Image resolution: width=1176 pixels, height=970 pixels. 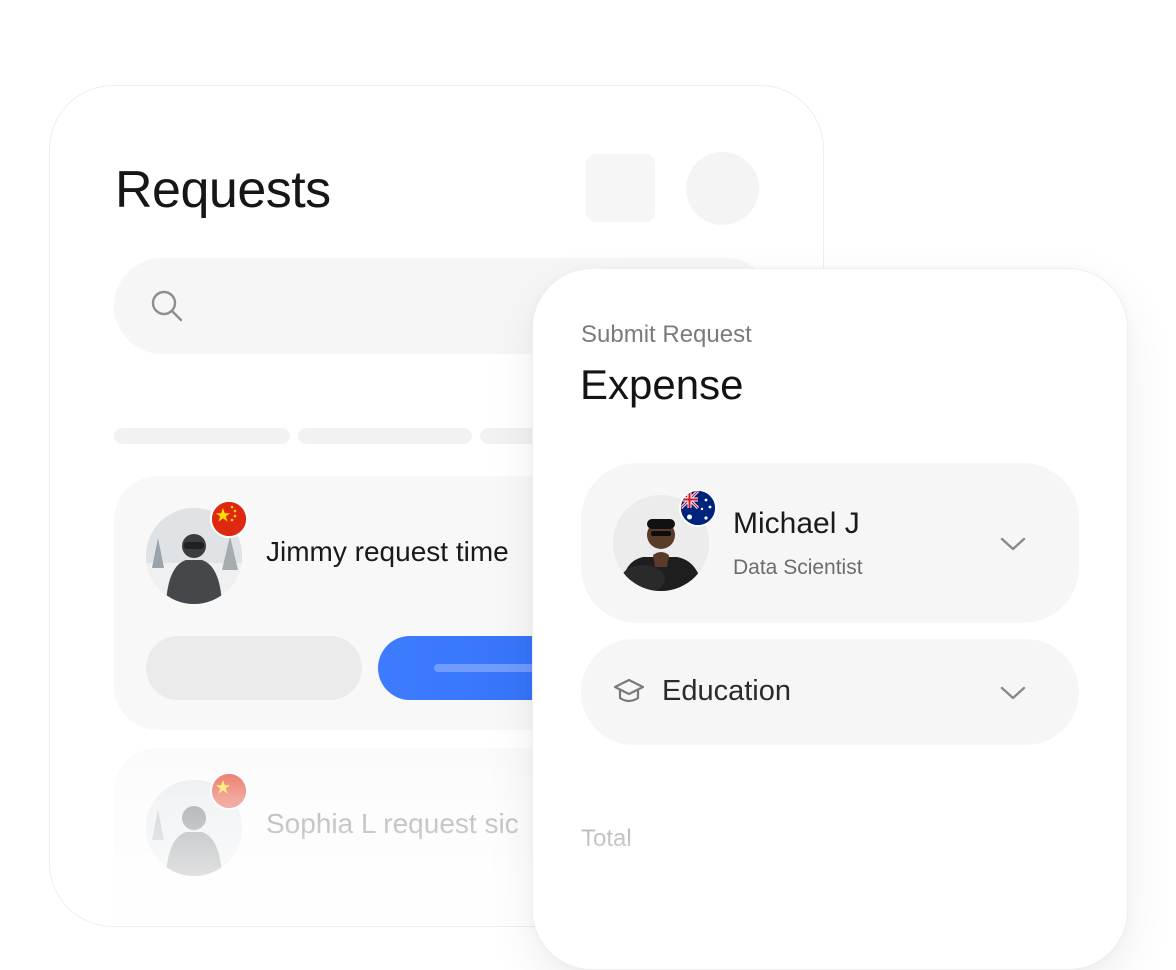 I want to click on search-icon, so click(x=167, y=306).